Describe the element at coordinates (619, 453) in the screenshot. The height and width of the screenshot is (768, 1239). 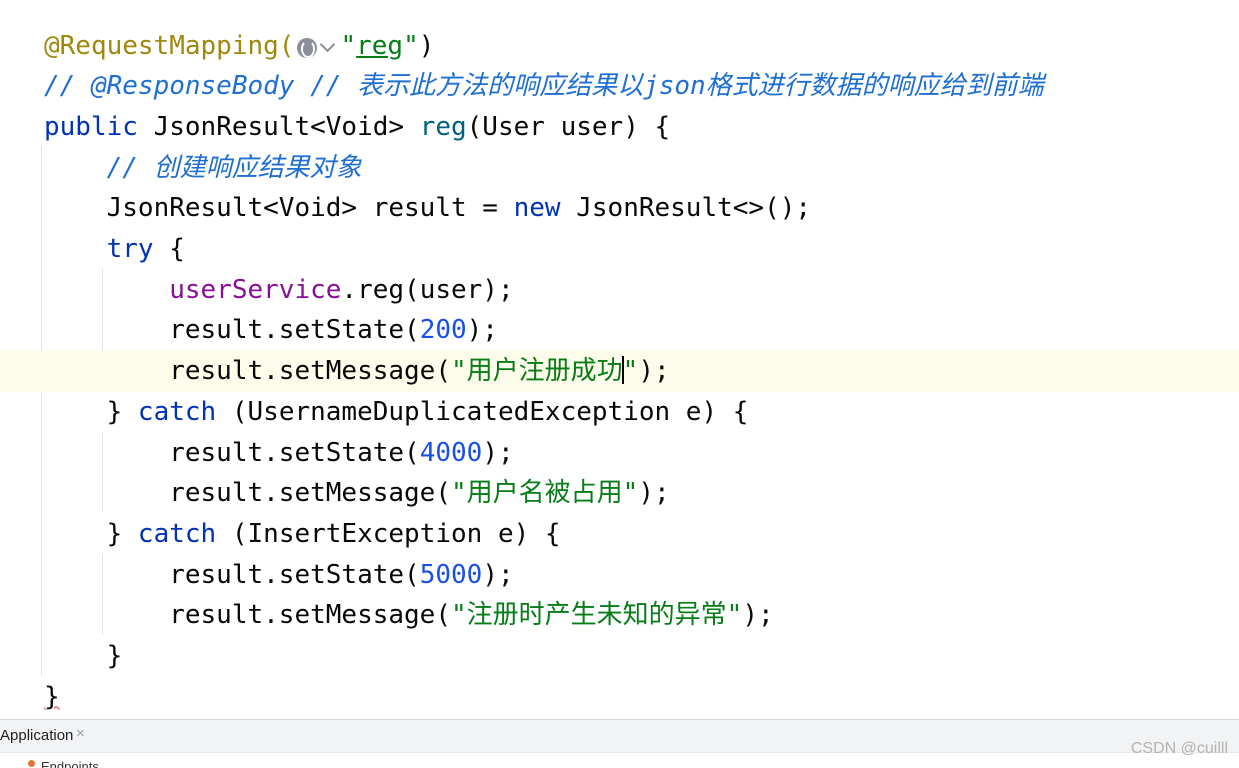
I see `code-line: result.setState(4000);` at that location.